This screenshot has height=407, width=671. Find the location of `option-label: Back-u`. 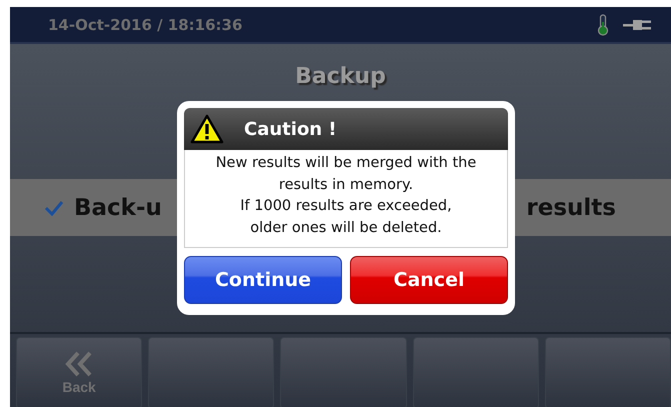

option-label: Back-u is located at coordinates (118, 207).